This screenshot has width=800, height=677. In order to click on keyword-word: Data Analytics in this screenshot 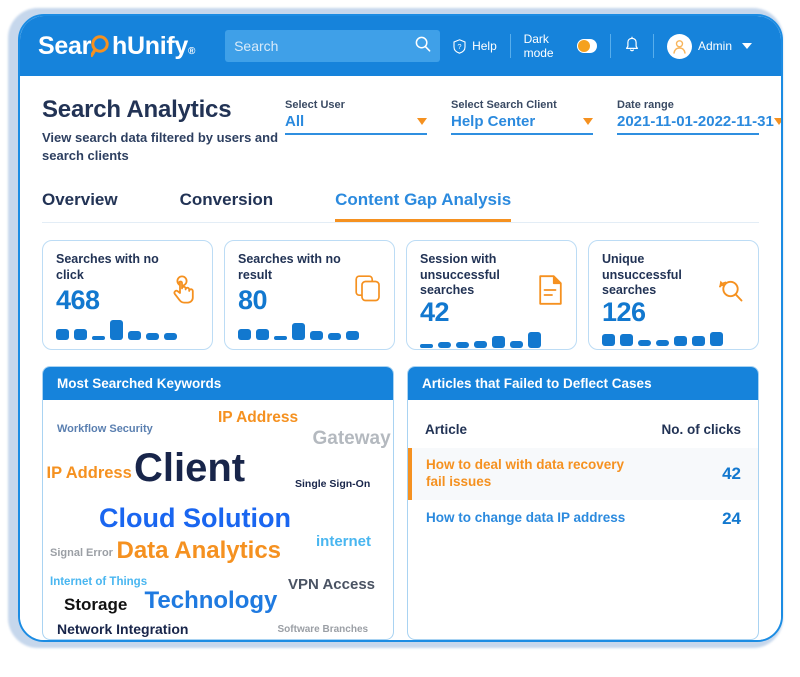, I will do `click(199, 550)`.